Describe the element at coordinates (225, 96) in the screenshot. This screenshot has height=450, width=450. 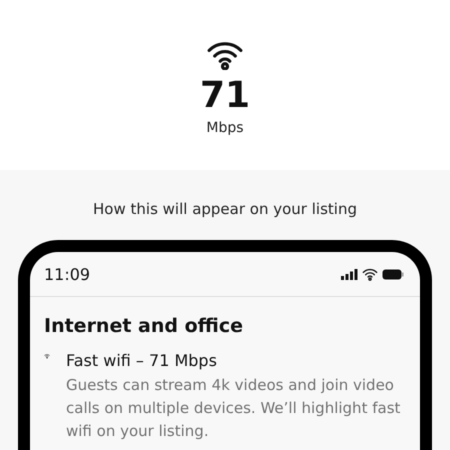
I see `speed-value: 71` at that location.